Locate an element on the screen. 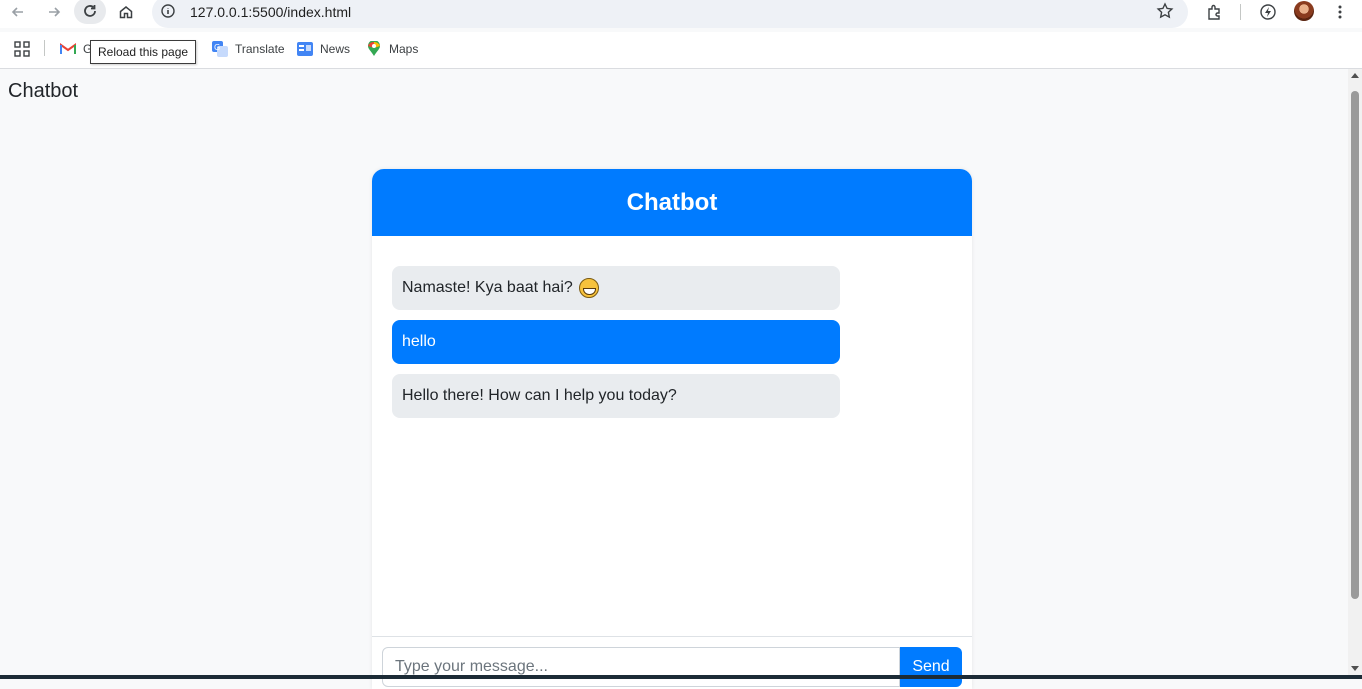  page-scrollbar is located at coordinates (1355, 372).